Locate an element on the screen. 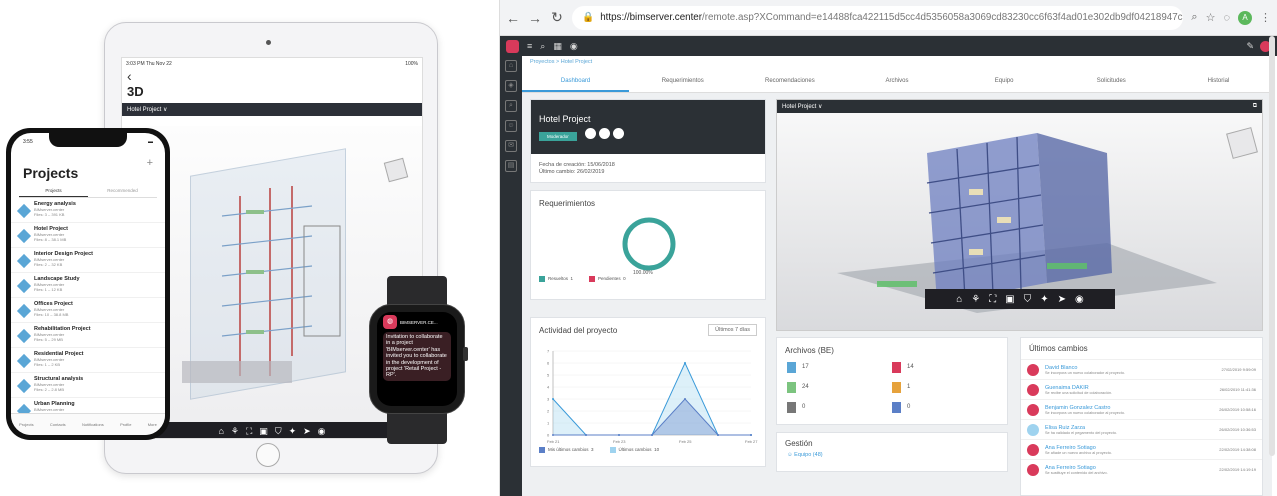 The image size is (1277, 496). back-icon: ‹ is located at coordinates (272, 76).